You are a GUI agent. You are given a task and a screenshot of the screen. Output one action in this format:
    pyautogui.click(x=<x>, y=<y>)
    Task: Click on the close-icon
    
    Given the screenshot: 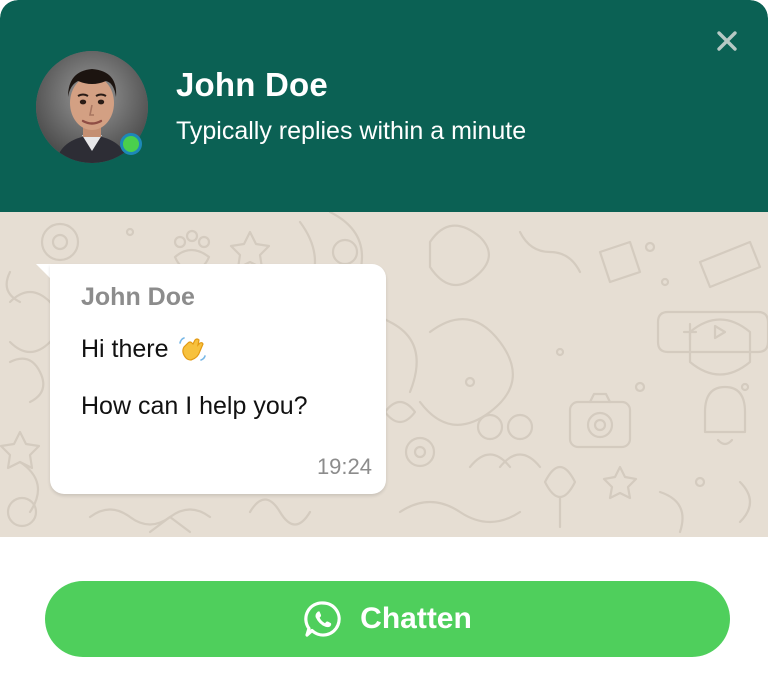 What is the action you would take?
    pyautogui.click(x=727, y=41)
    